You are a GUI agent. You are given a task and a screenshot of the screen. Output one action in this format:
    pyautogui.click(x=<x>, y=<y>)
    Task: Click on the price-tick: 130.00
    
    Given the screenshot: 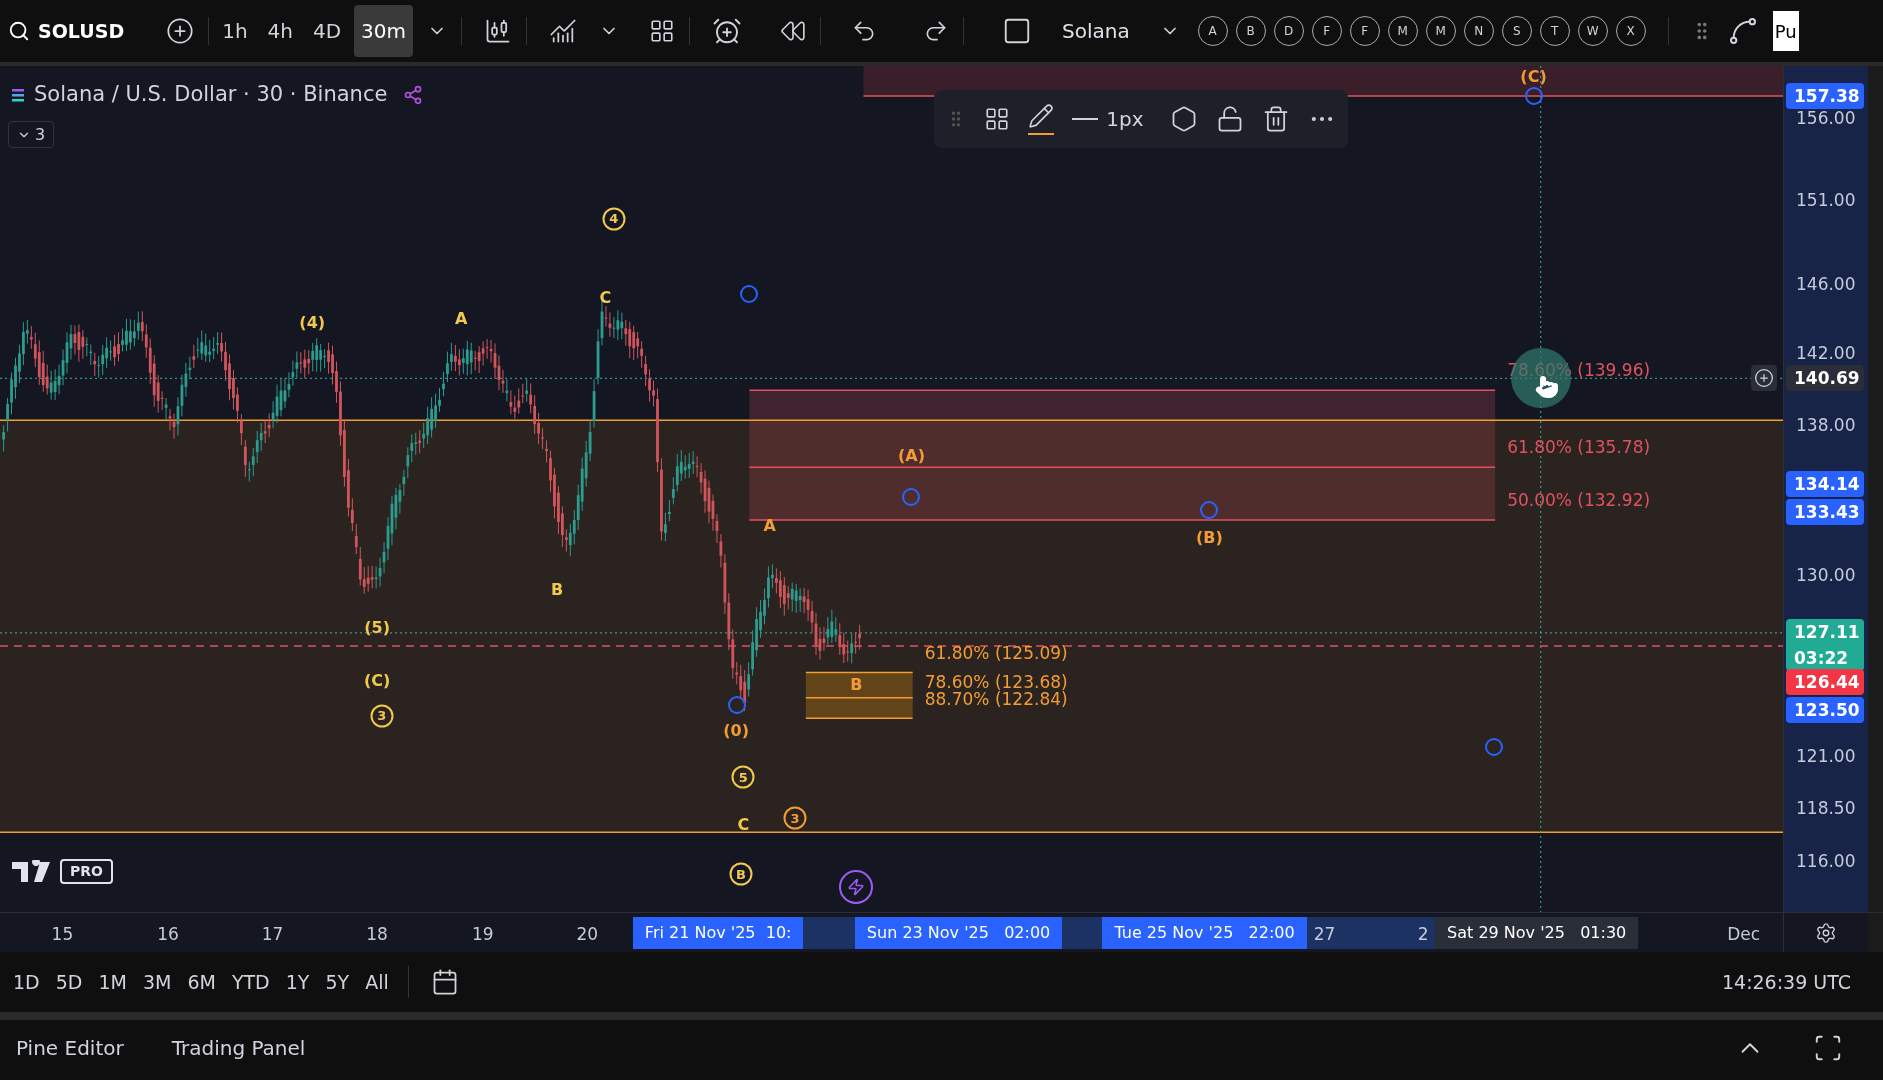 What is the action you would take?
    pyautogui.click(x=1826, y=576)
    